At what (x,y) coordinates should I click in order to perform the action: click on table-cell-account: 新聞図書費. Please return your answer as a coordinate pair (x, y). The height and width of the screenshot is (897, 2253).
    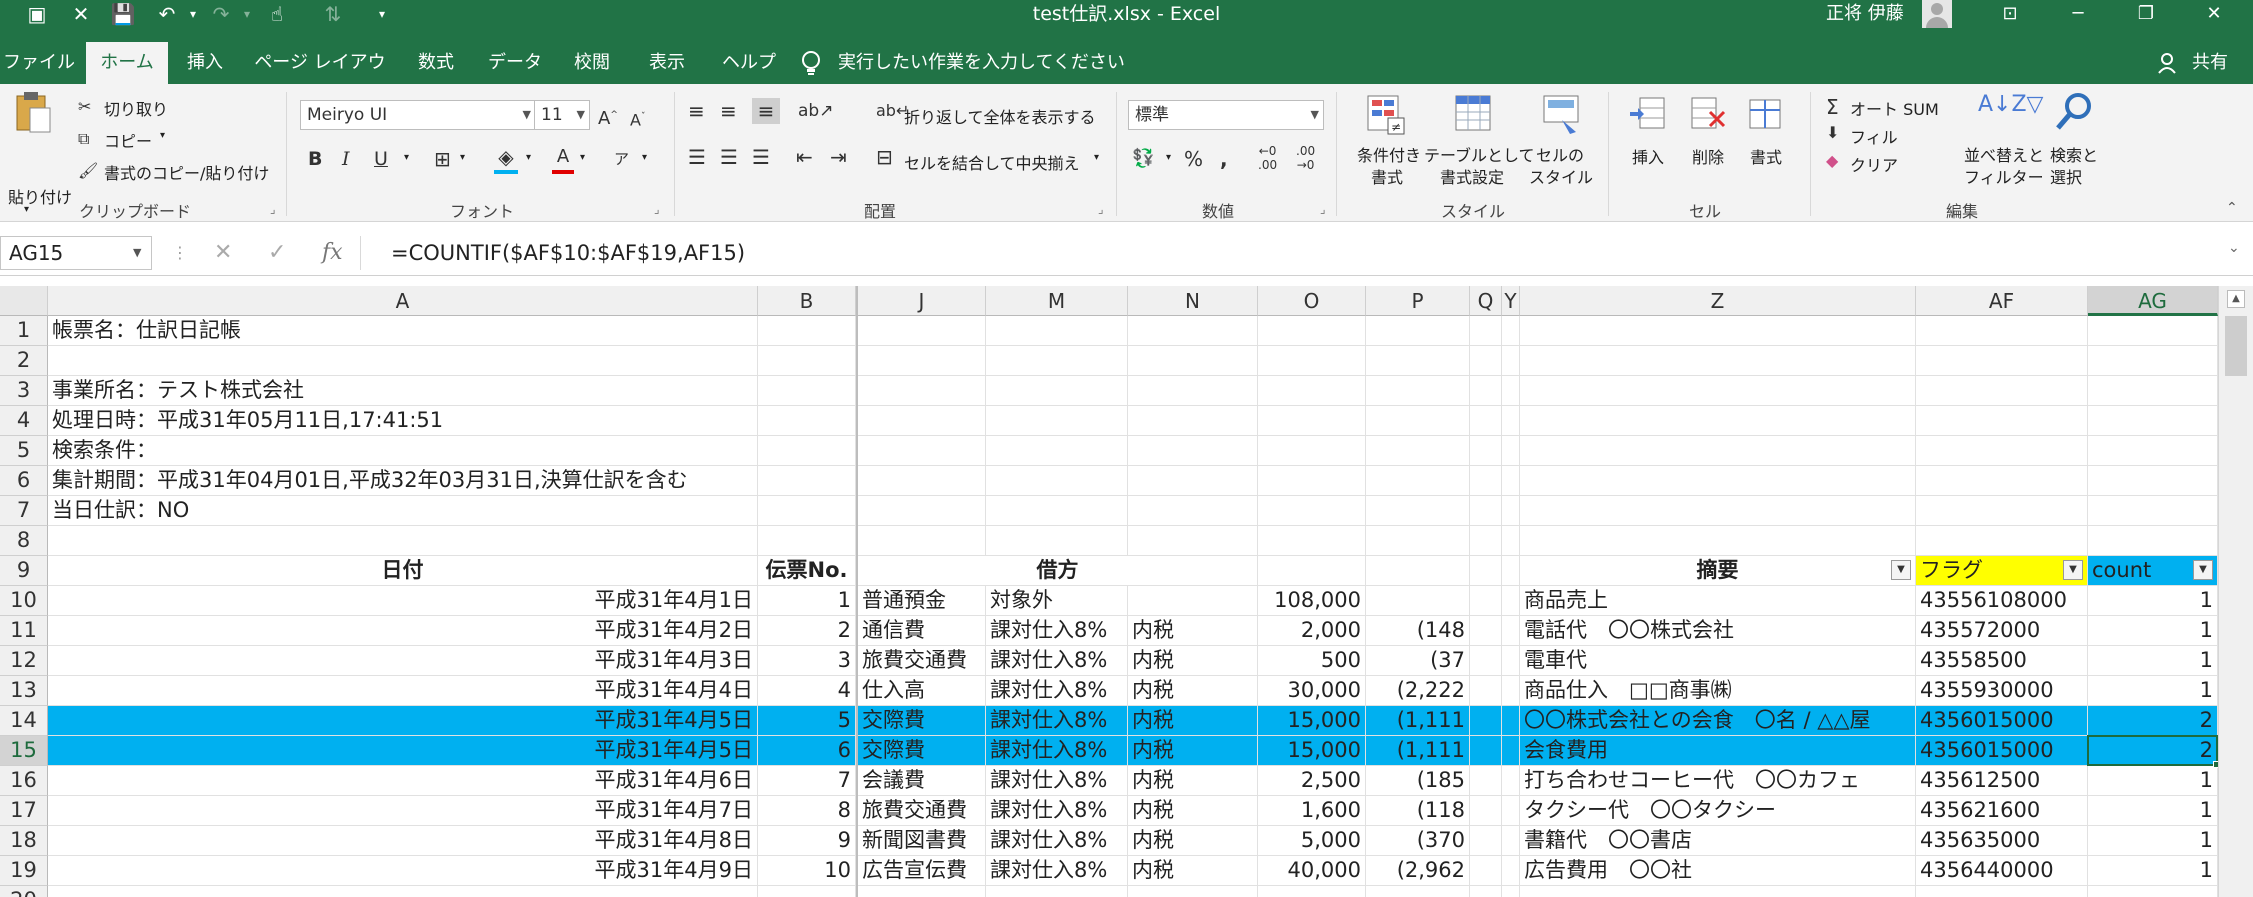
    Looking at the image, I should click on (922, 841).